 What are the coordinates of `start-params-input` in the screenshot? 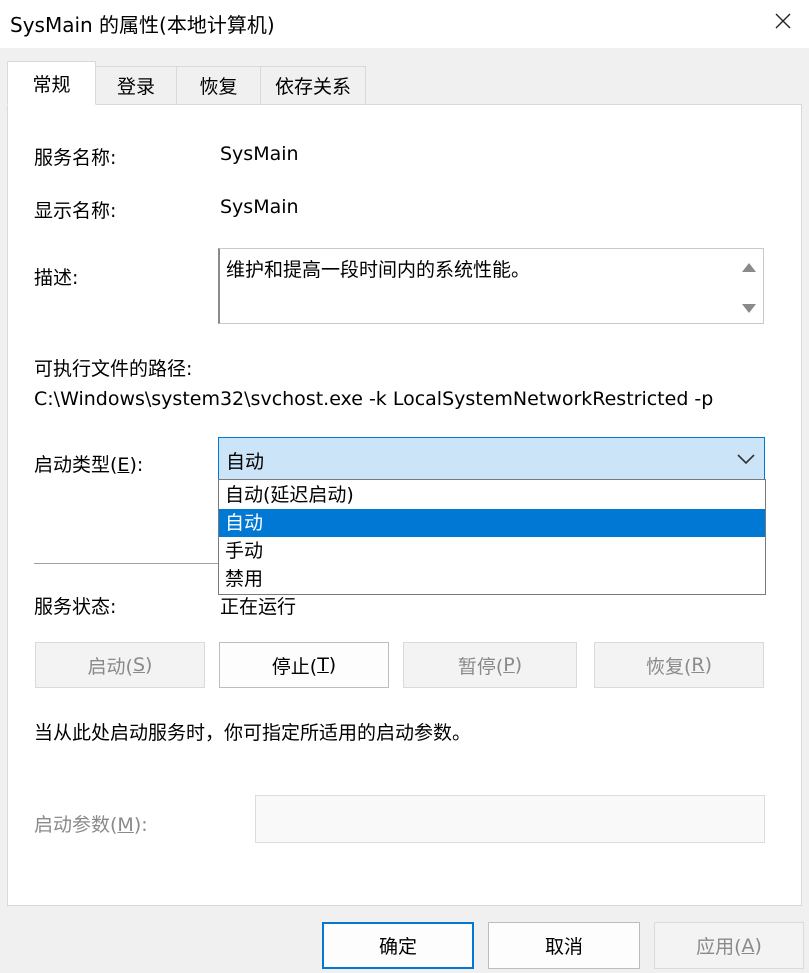 It's located at (510, 819).